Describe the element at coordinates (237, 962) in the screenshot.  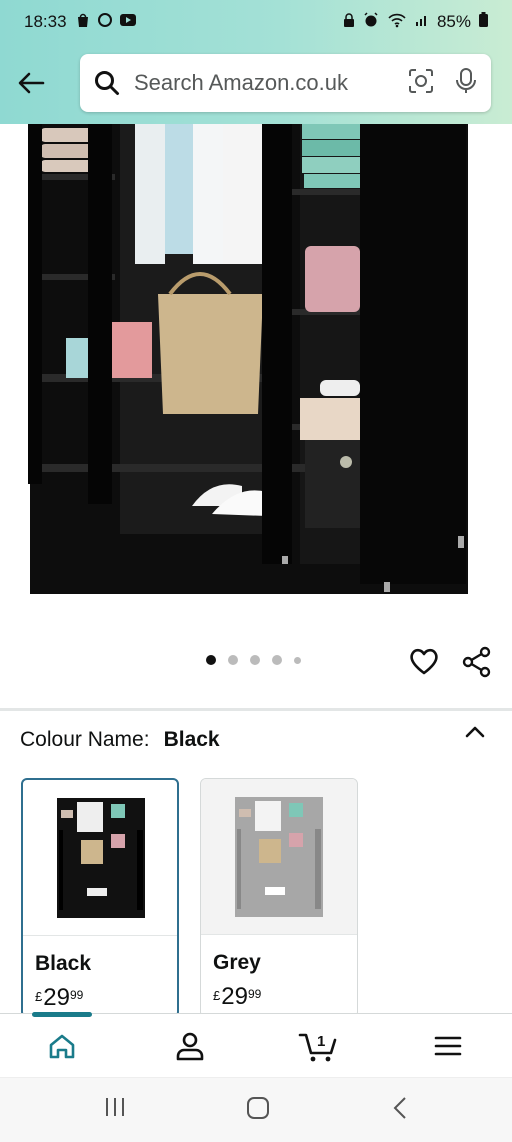
I see `swatch-name: Grey` at that location.